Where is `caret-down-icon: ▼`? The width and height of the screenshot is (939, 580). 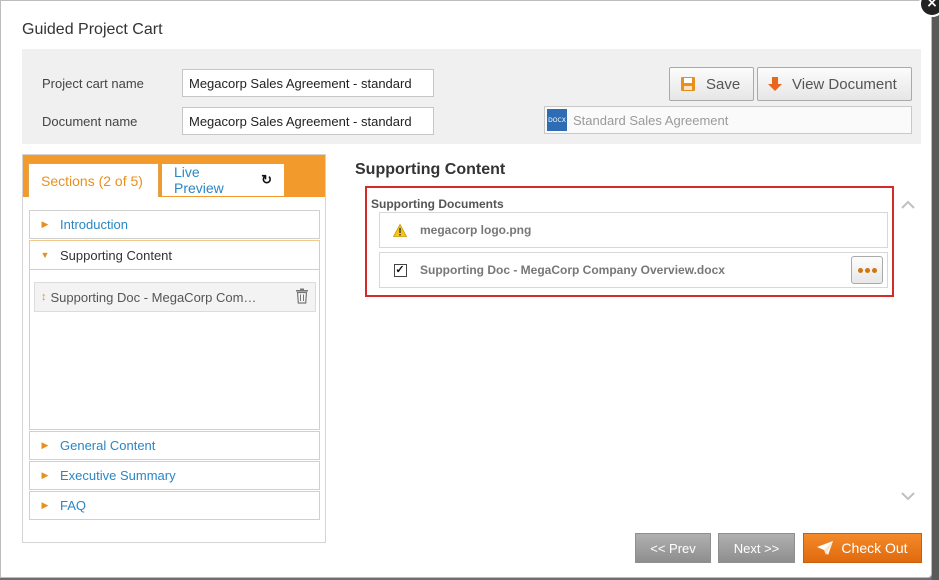 caret-down-icon: ▼ is located at coordinates (45, 255).